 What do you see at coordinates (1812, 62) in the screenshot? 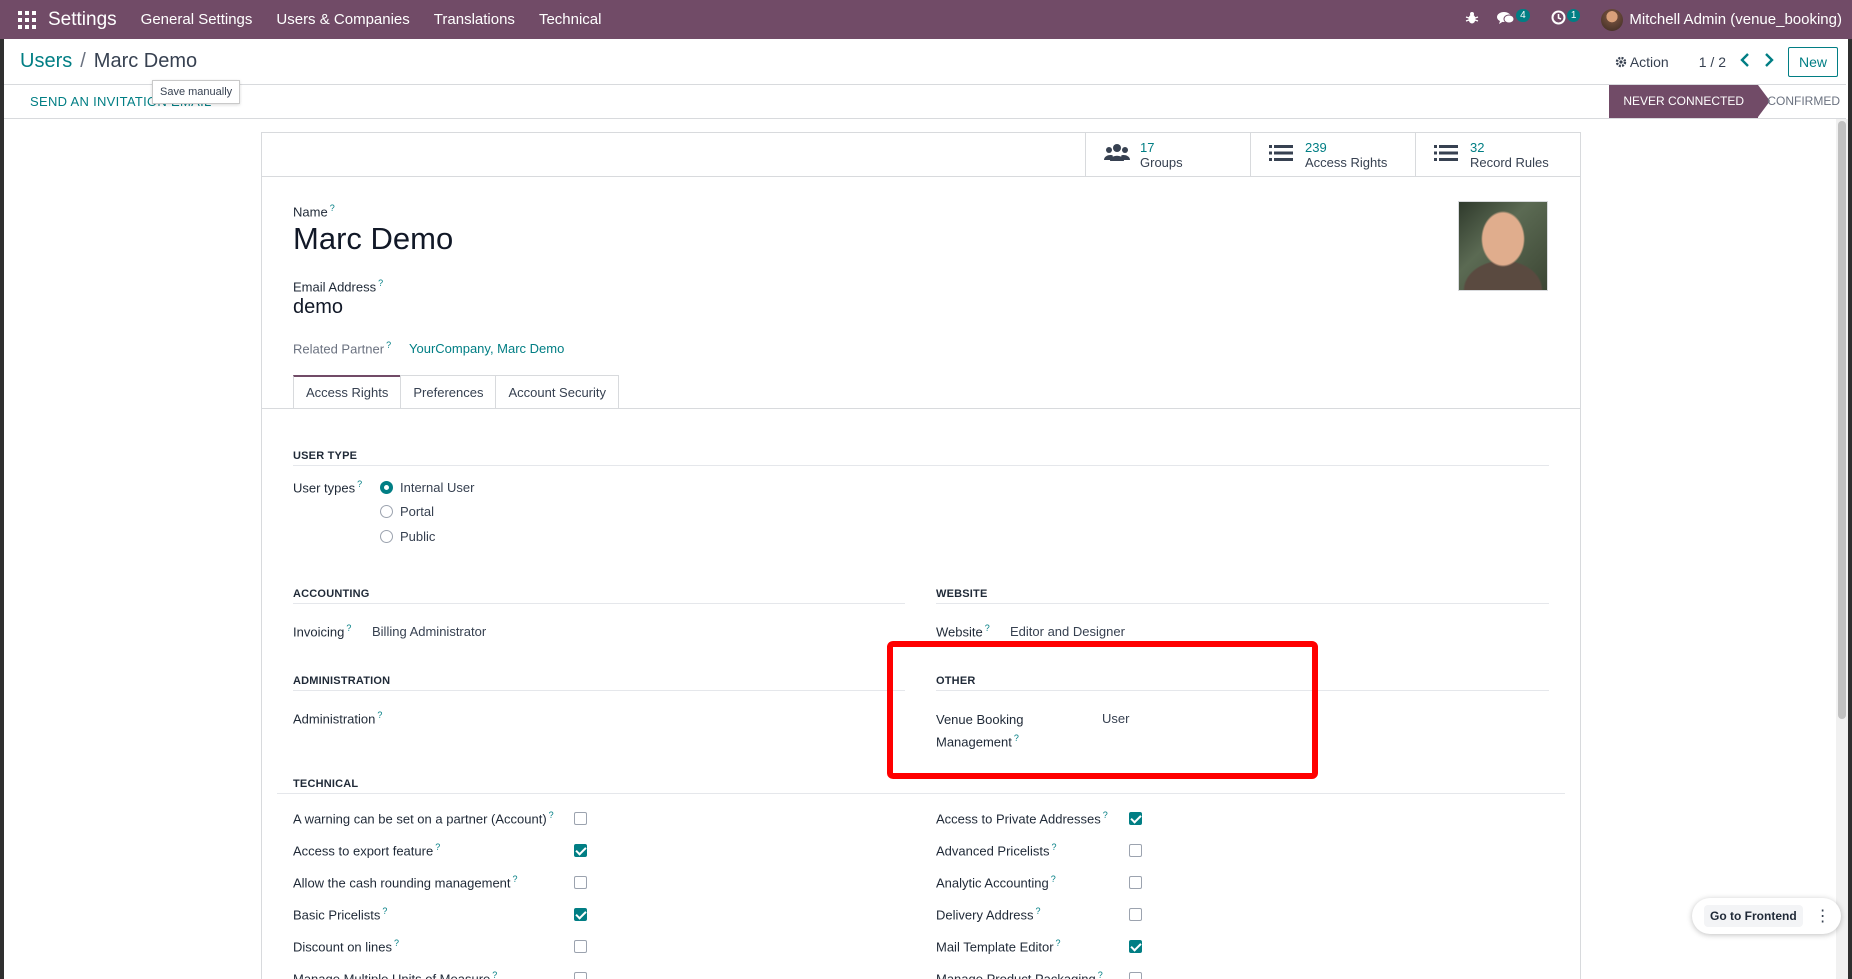
I see `new-button: New` at bounding box center [1812, 62].